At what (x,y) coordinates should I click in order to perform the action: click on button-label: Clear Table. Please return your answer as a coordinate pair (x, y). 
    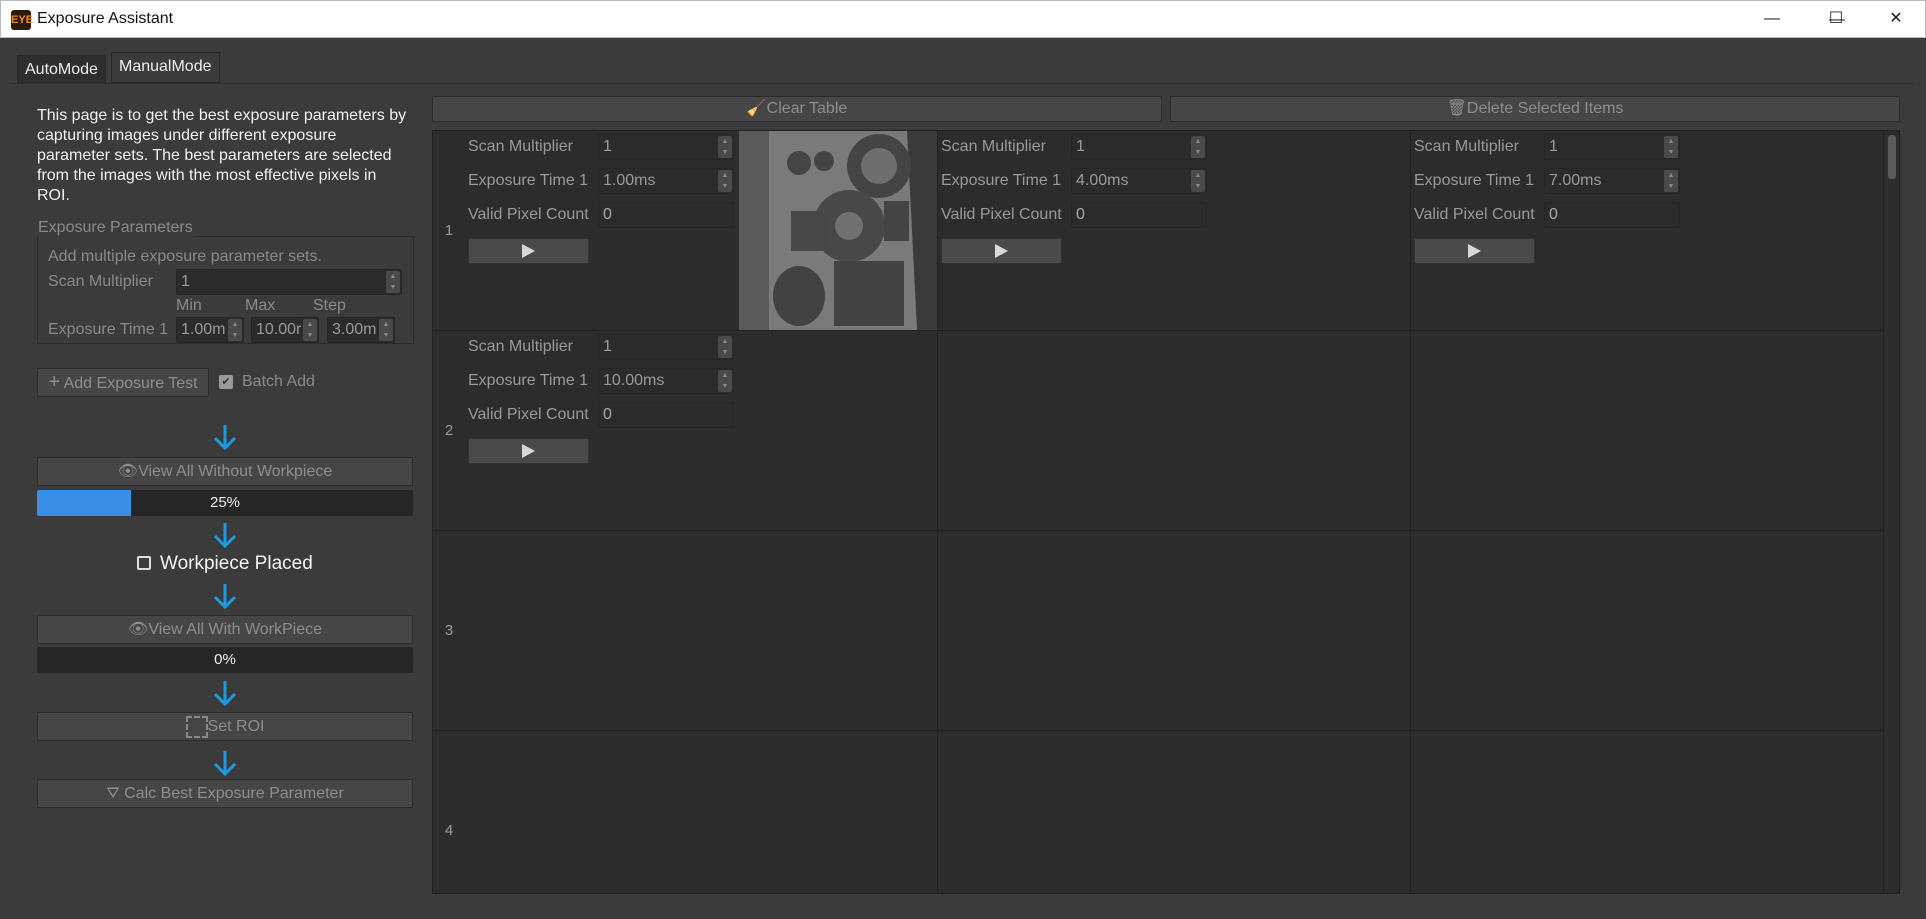
    Looking at the image, I should click on (807, 108).